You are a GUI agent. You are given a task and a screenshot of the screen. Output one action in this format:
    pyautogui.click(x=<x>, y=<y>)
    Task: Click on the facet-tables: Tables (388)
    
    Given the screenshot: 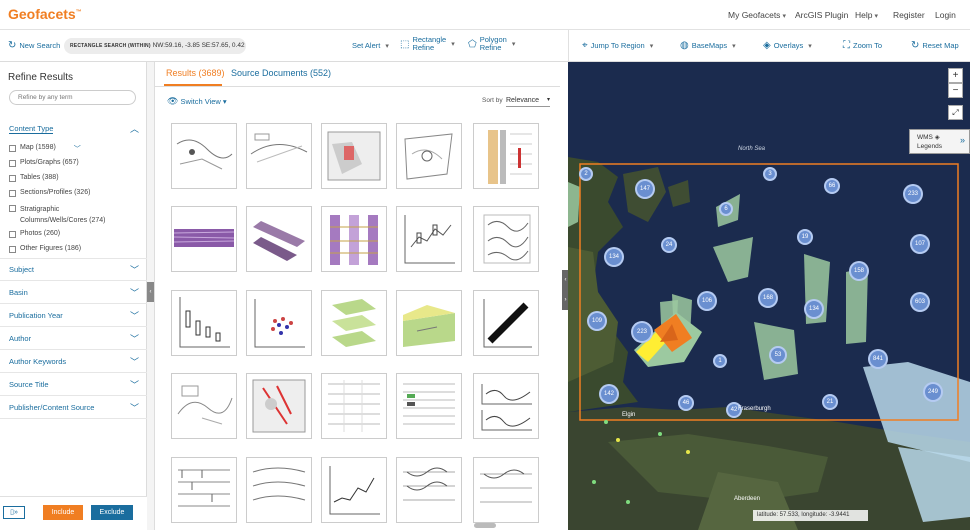 What is the action you would take?
    pyautogui.click(x=34, y=178)
    